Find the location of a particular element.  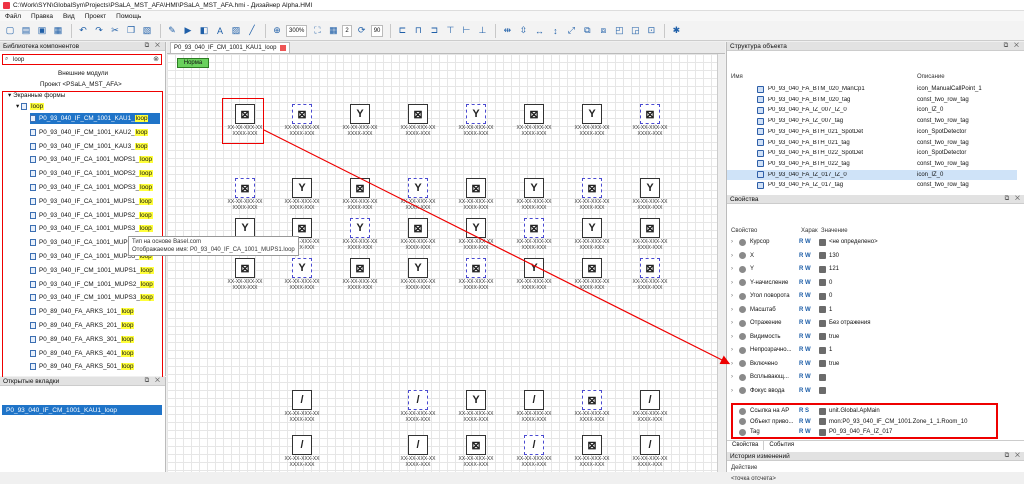

edit-icon: ✎ is located at coordinates (172, 31).